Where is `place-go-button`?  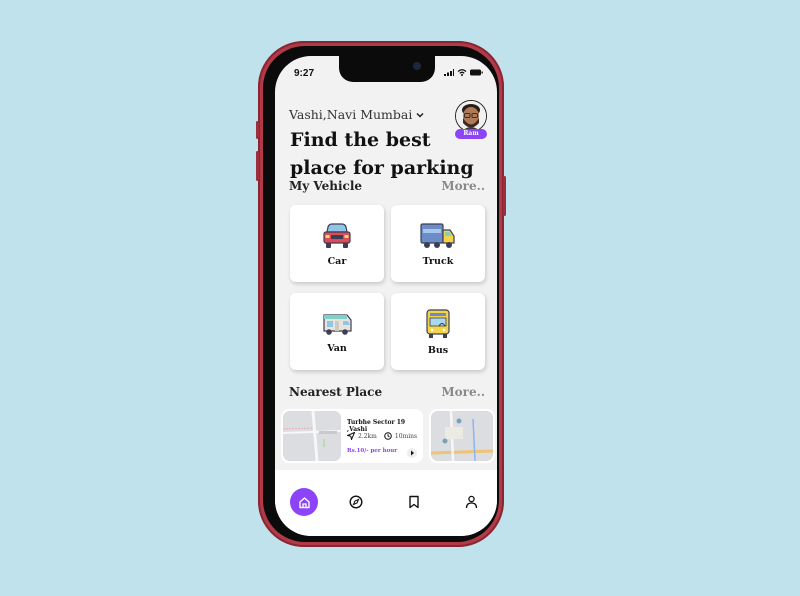
place-go-button is located at coordinates (412, 453).